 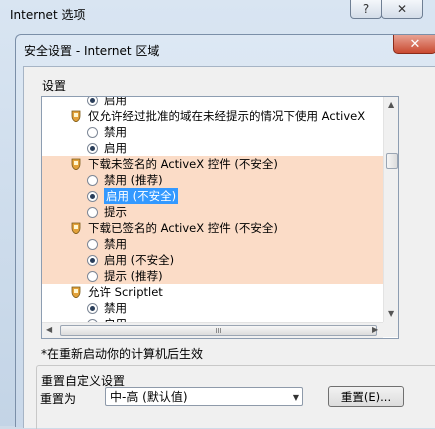 What do you see at coordinates (295, 397) in the screenshot?
I see `chevron-down-icon: ▼` at bounding box center [295, 397].